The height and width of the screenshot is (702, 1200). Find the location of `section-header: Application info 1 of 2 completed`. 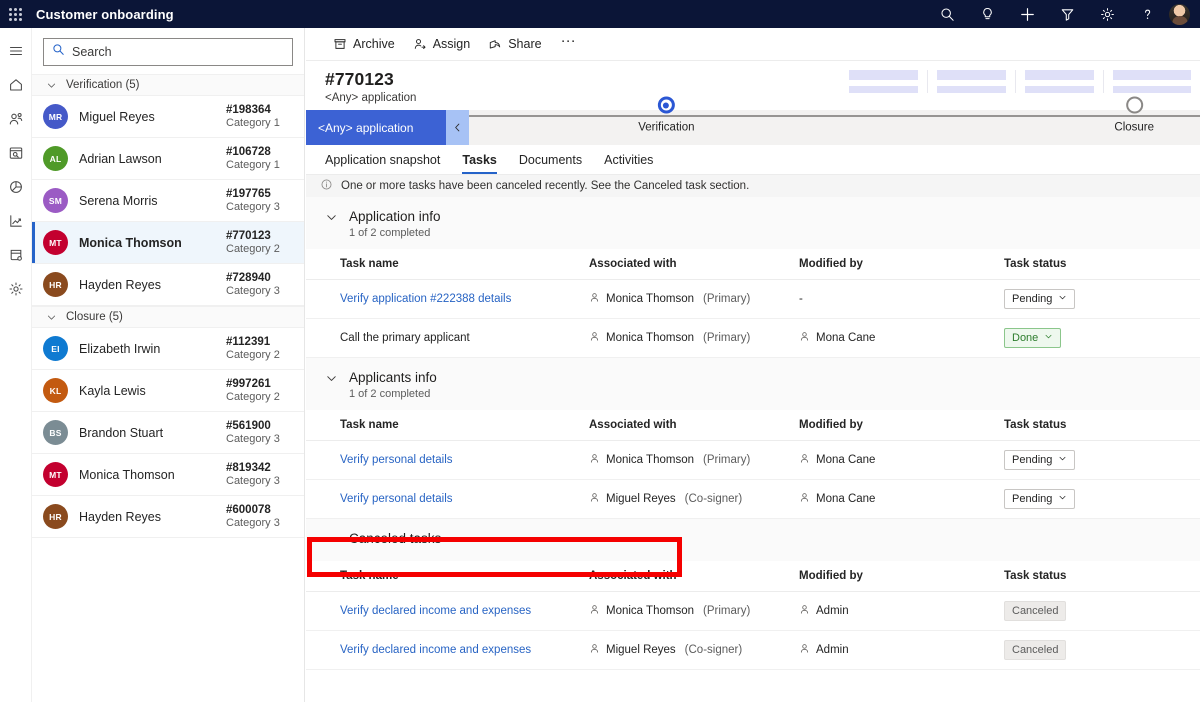

section-header: Application info 1 of 2 completed is located at coordinates (753, 223).